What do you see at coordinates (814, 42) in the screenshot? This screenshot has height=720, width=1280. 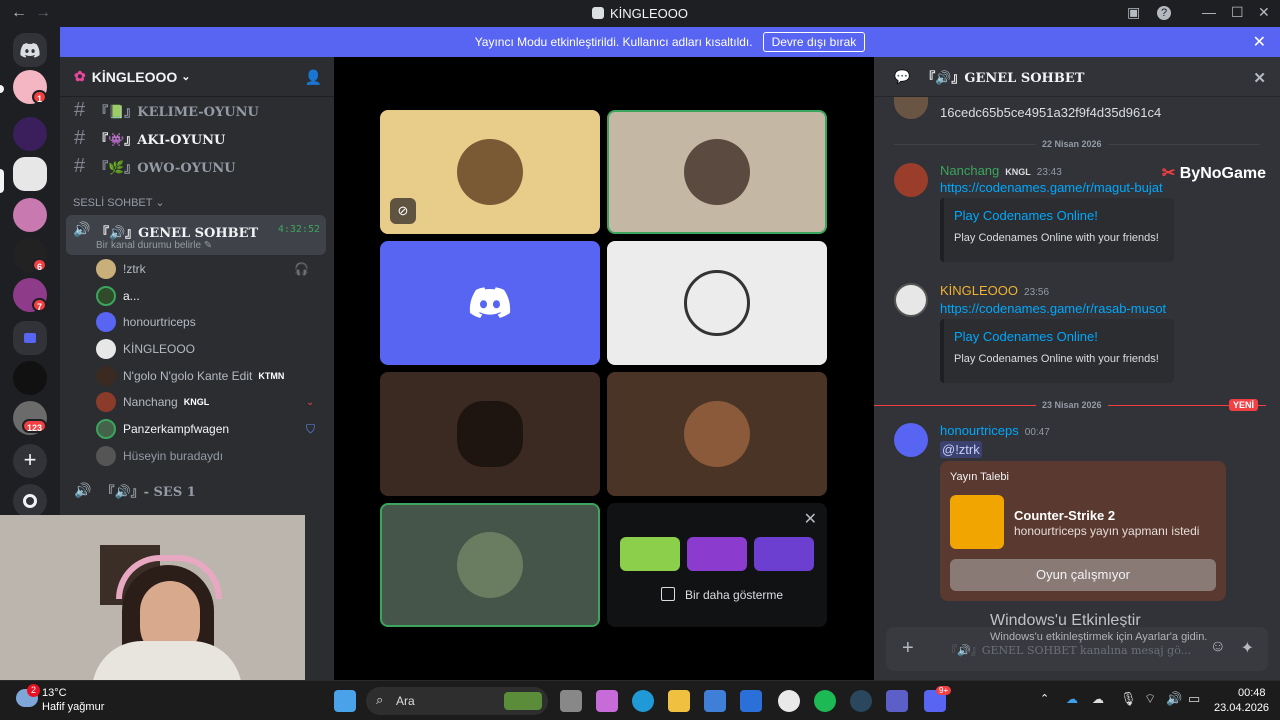 I see `disable-streamer-mode-button: Devre dışı bırak` at bounding box center [814, 42].